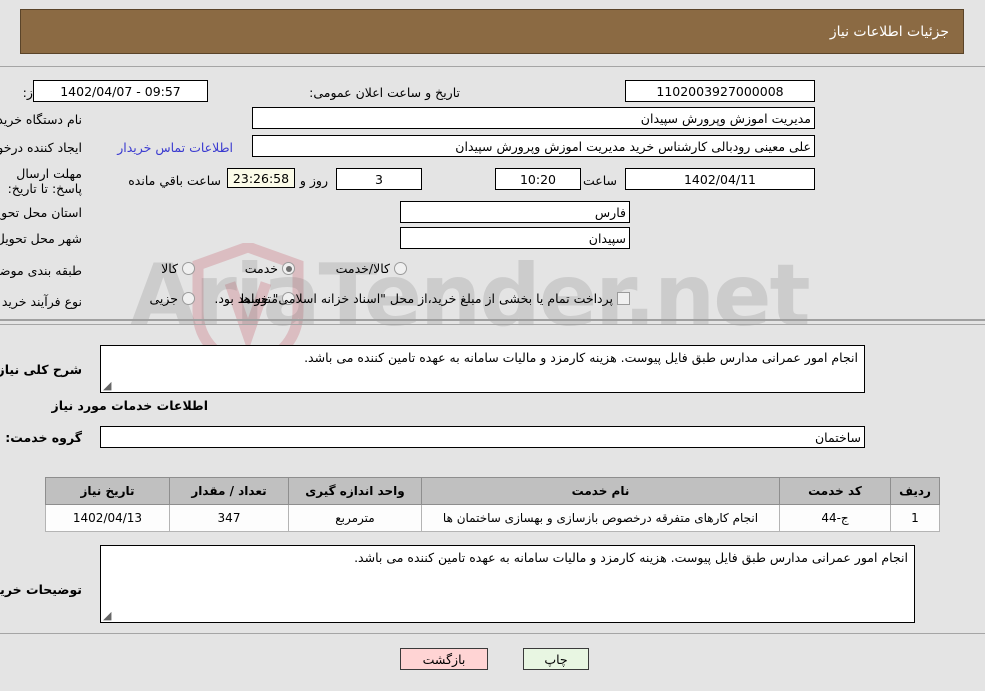 This screenshot has width=985, height=691. I want to click on buyer-notes-label: توضیحات خریدار:, so click(41, 589).